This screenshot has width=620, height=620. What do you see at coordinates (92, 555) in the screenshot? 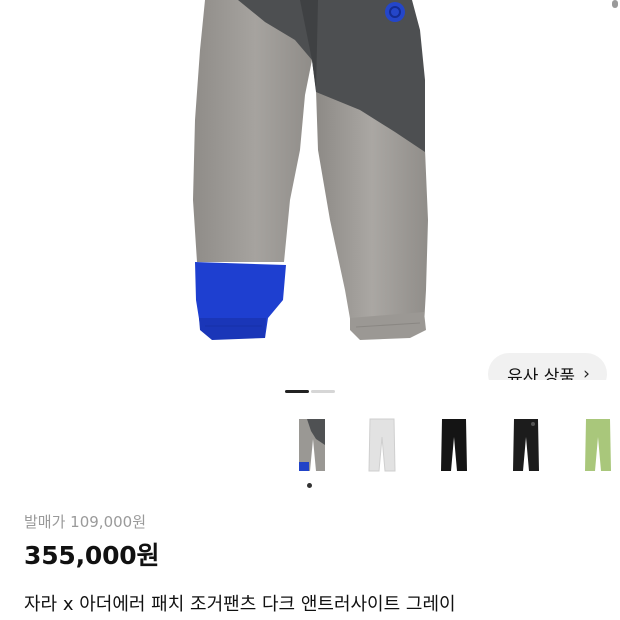
I see `current-price: 355,000원` at bounding box center [92, 555].